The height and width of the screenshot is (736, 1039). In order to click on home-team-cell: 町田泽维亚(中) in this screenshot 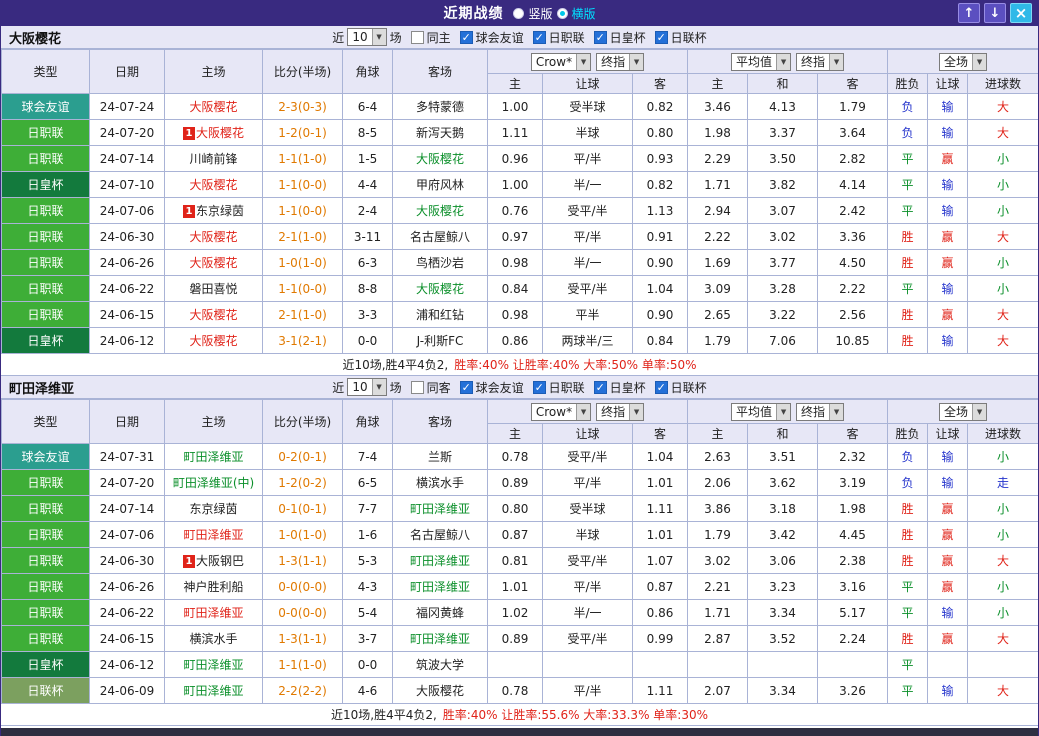, I will do `click(213, 482)`.